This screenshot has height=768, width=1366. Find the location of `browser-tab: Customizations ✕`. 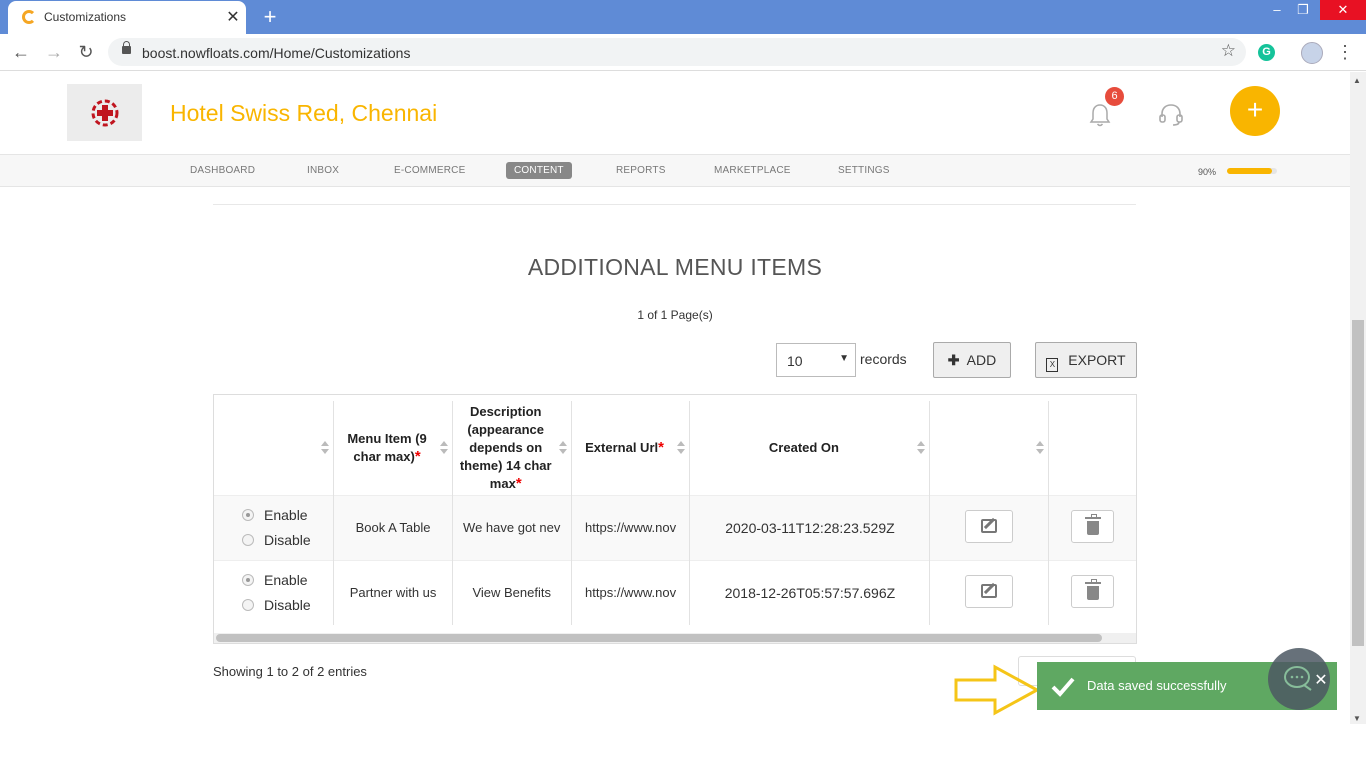

browser-tab: Customizations ✕ is located at coordinates (127, 17).